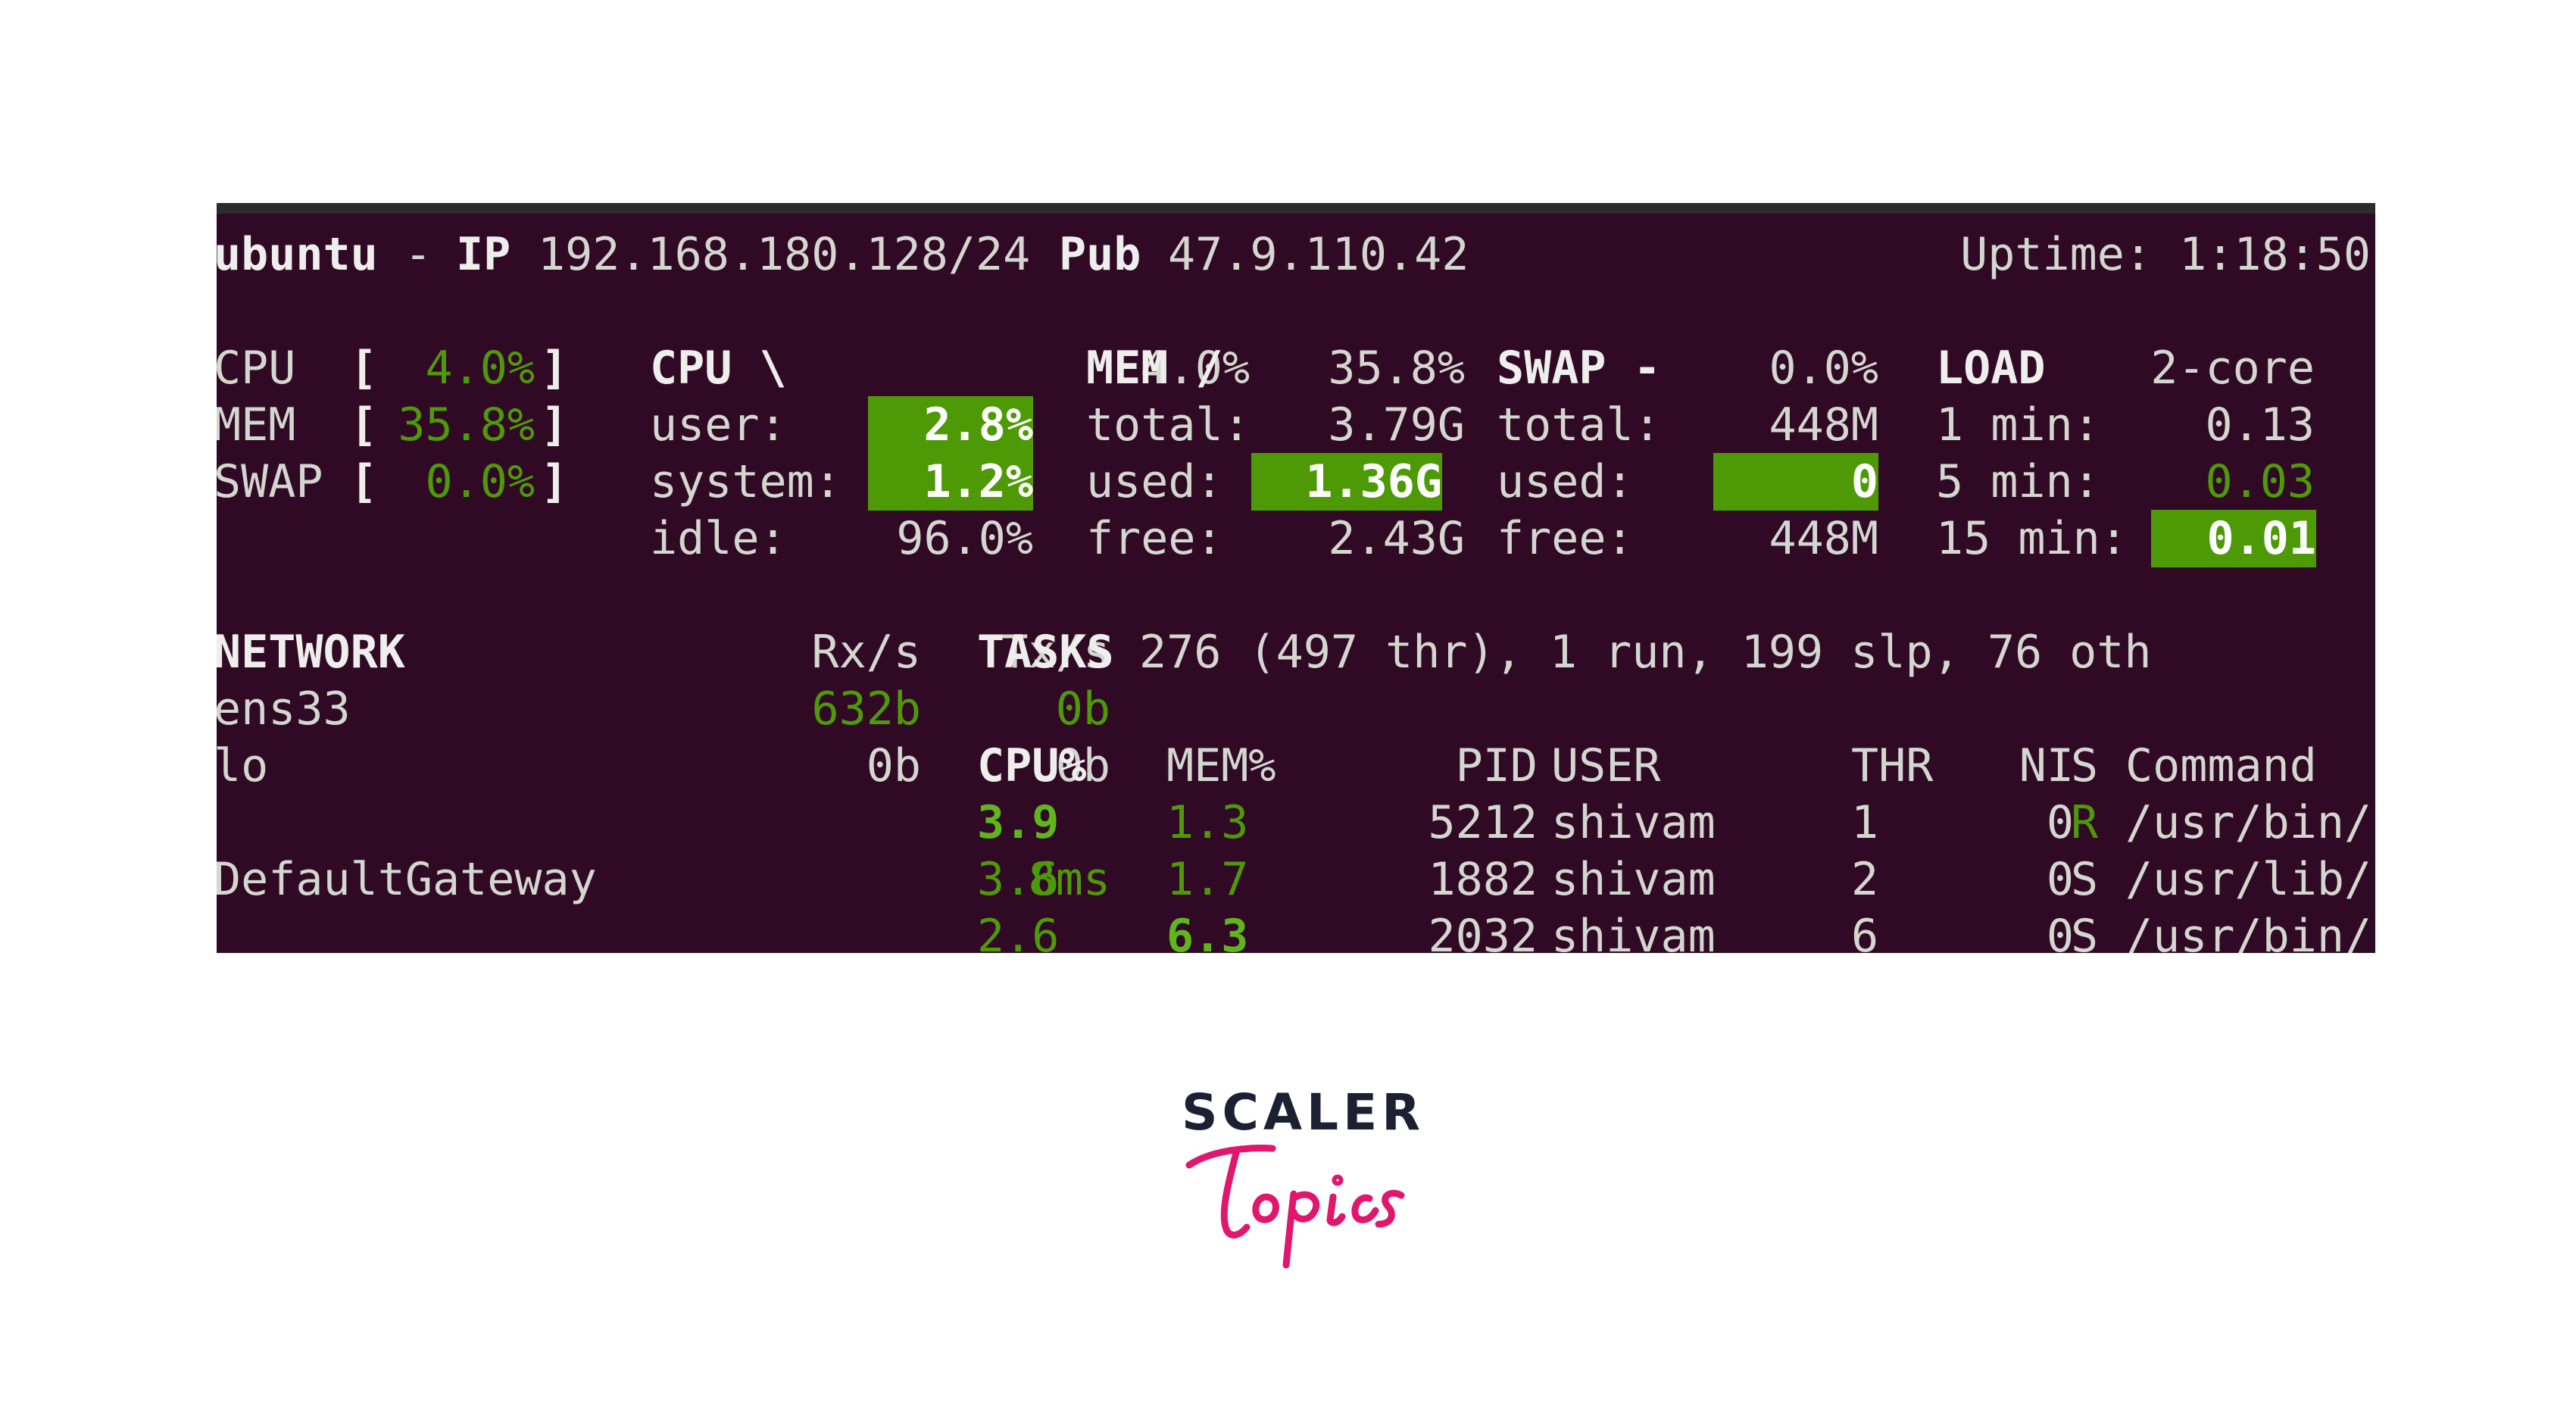 The height and width of the screenshot is (1409, 2576). What do you see at coordinates (1865, 879) in the screenshot?
I see `process-threads: 2` at bounding box center [1865, 879].